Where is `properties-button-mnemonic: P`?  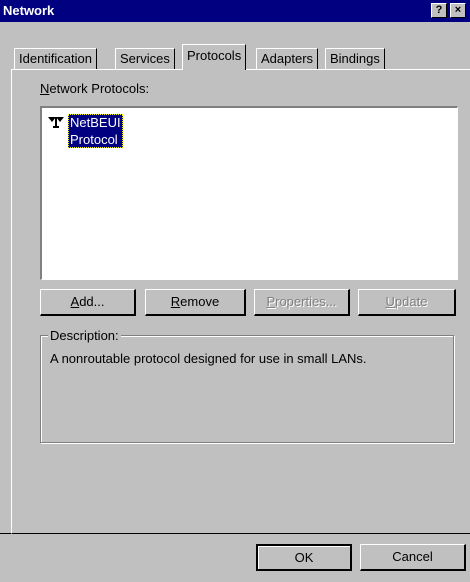
properties-button-mnemonic: P is located at coordinates (271, 301).